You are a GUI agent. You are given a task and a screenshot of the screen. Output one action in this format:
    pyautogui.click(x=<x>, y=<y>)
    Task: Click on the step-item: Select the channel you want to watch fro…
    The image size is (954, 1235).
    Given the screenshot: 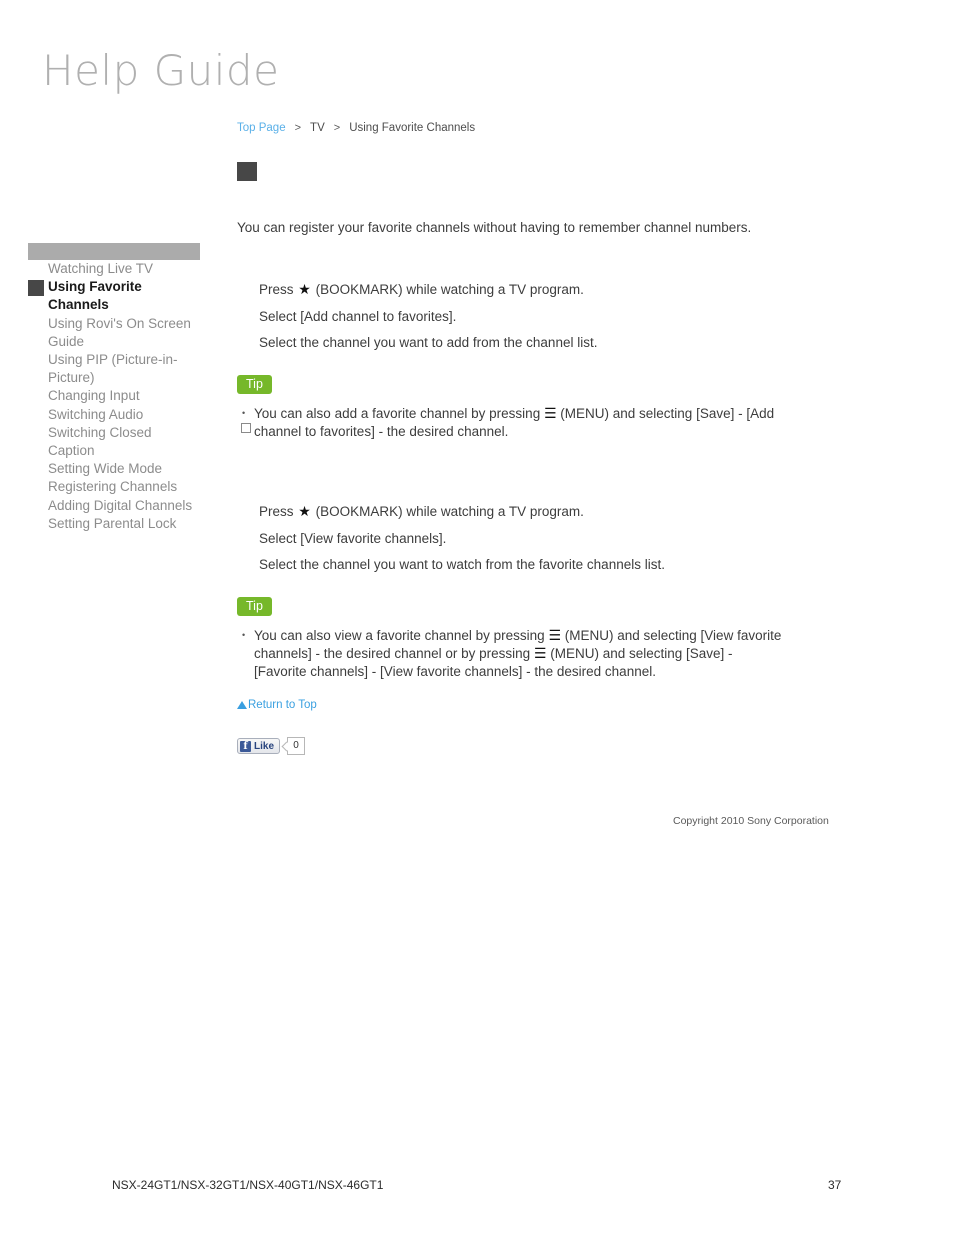 What is the action you would take?
    pyautogui.click(x=462, y=564)
    